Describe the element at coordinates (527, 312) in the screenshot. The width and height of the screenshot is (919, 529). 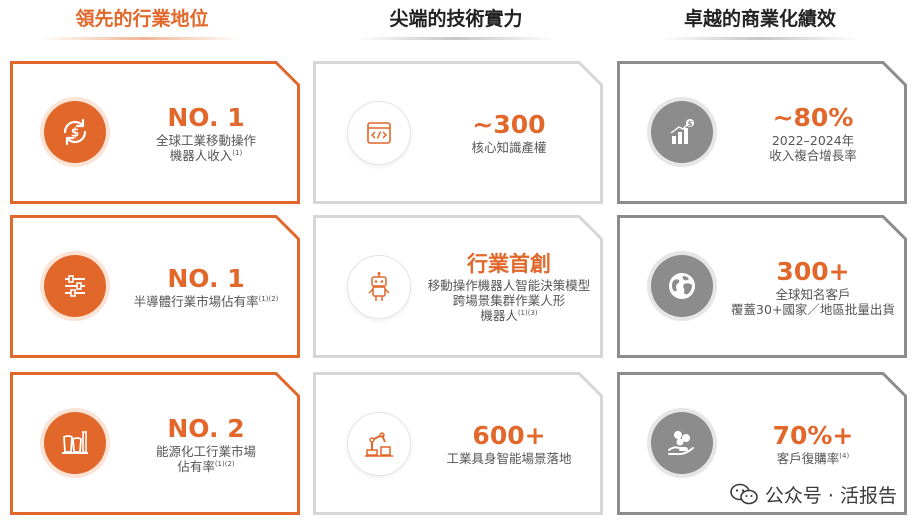
I see `footnote-marker: (1)(3)` at that location.